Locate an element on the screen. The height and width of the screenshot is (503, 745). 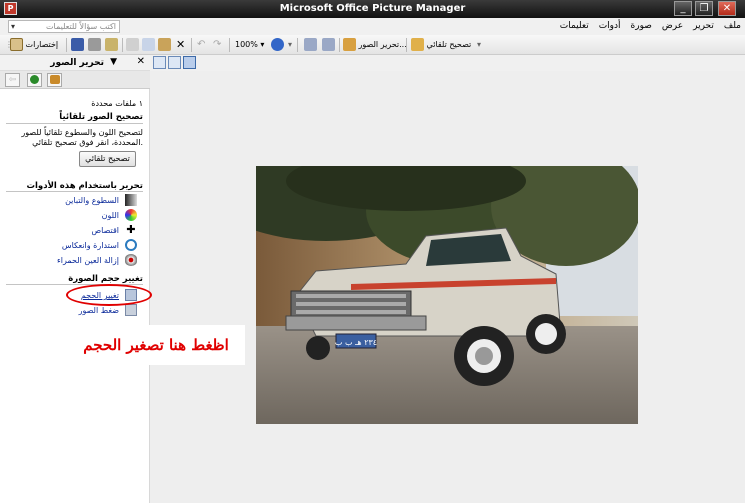
color-icon is located at coordinates (131, 215).